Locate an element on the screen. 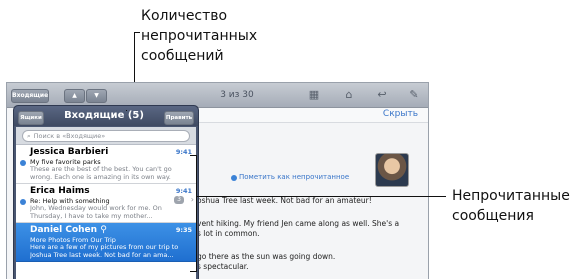  bracket-pointer is located at coordinates (321, 196).